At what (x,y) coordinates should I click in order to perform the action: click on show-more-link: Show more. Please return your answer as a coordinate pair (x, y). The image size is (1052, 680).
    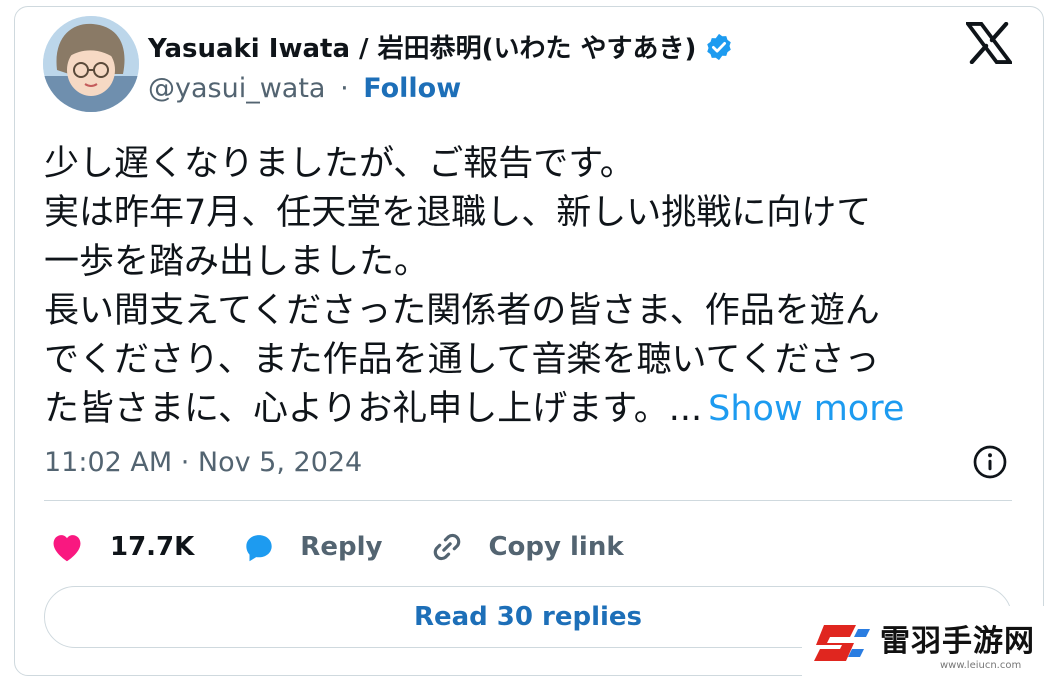
    Looking at the image, I should click on (806, 409).